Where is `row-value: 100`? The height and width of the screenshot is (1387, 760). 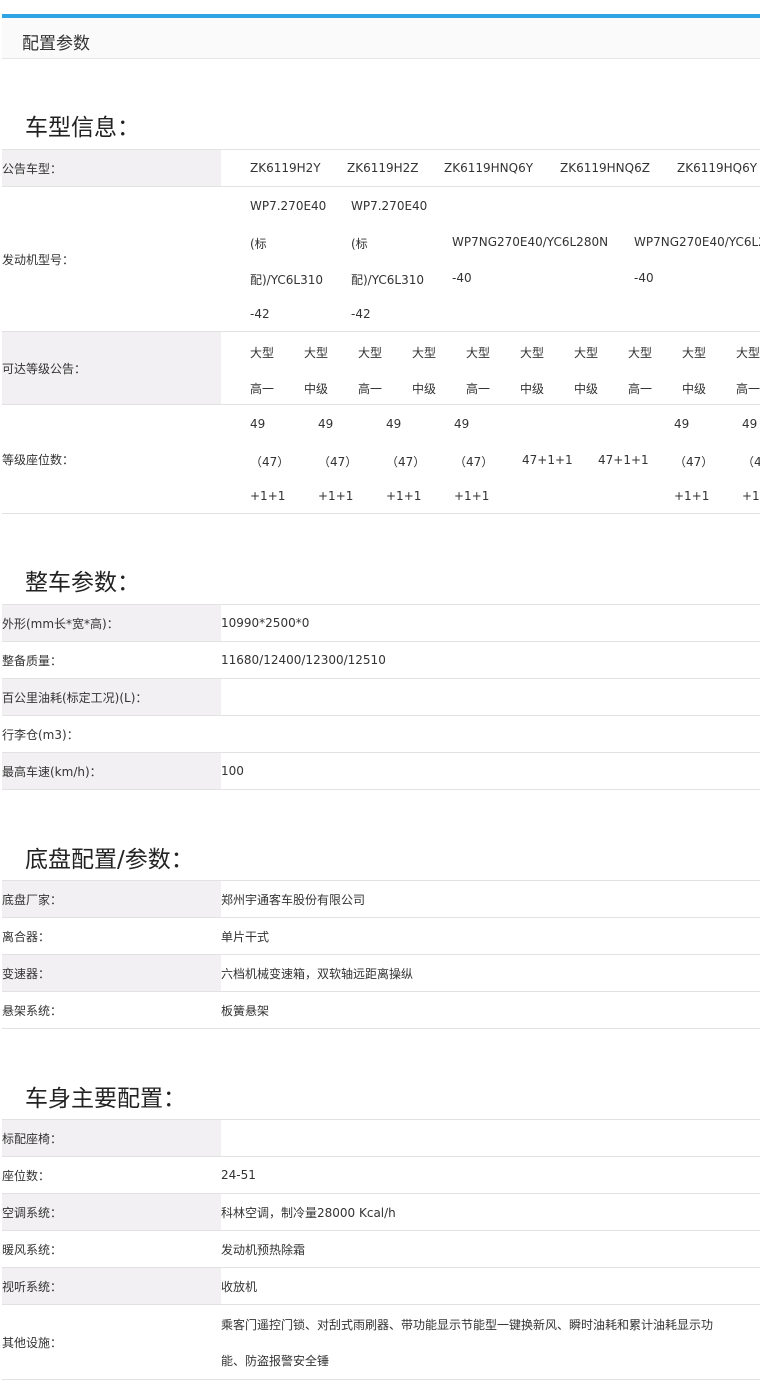 row-value: 100 is located at coordinates (490, 771).